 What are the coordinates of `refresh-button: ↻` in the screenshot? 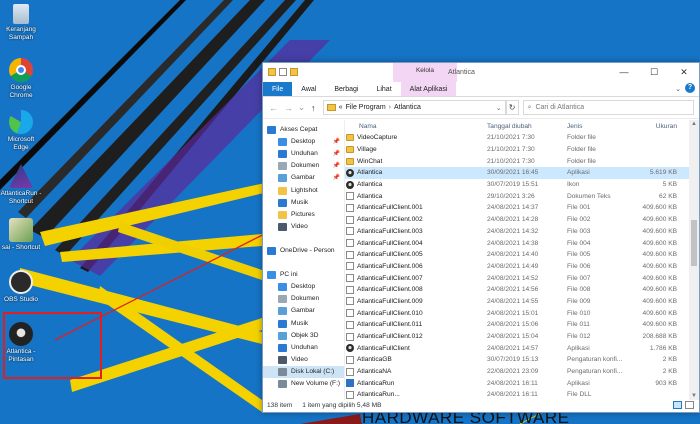 It's located at (512, 107).